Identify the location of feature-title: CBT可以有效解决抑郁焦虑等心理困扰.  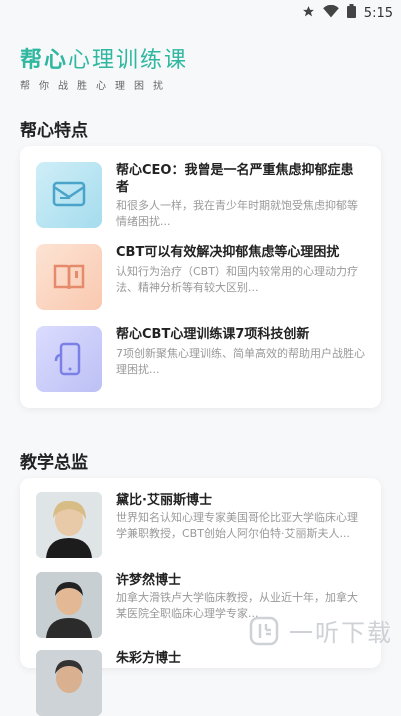
(228, 252).